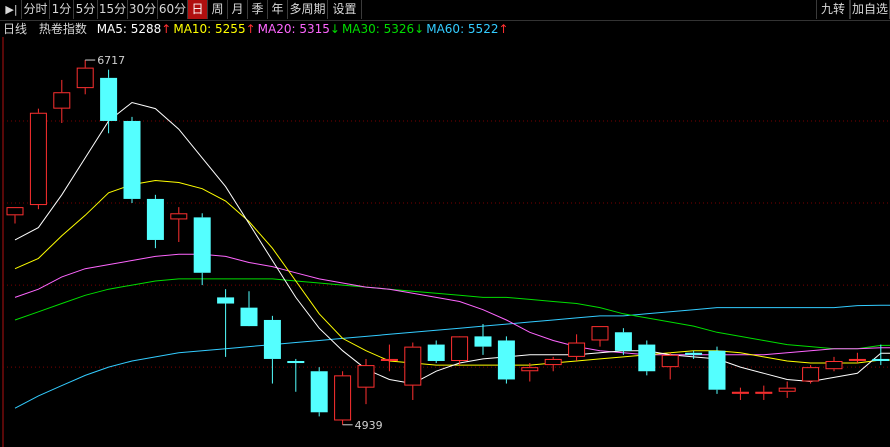  Describe the element at coordinates (445, 10) in the screenshot. I see `period-toolbar: ▶| 分时 1分 5分 15分 30分 60分日周月季年多周期 设置 九转 加自选` at that location.